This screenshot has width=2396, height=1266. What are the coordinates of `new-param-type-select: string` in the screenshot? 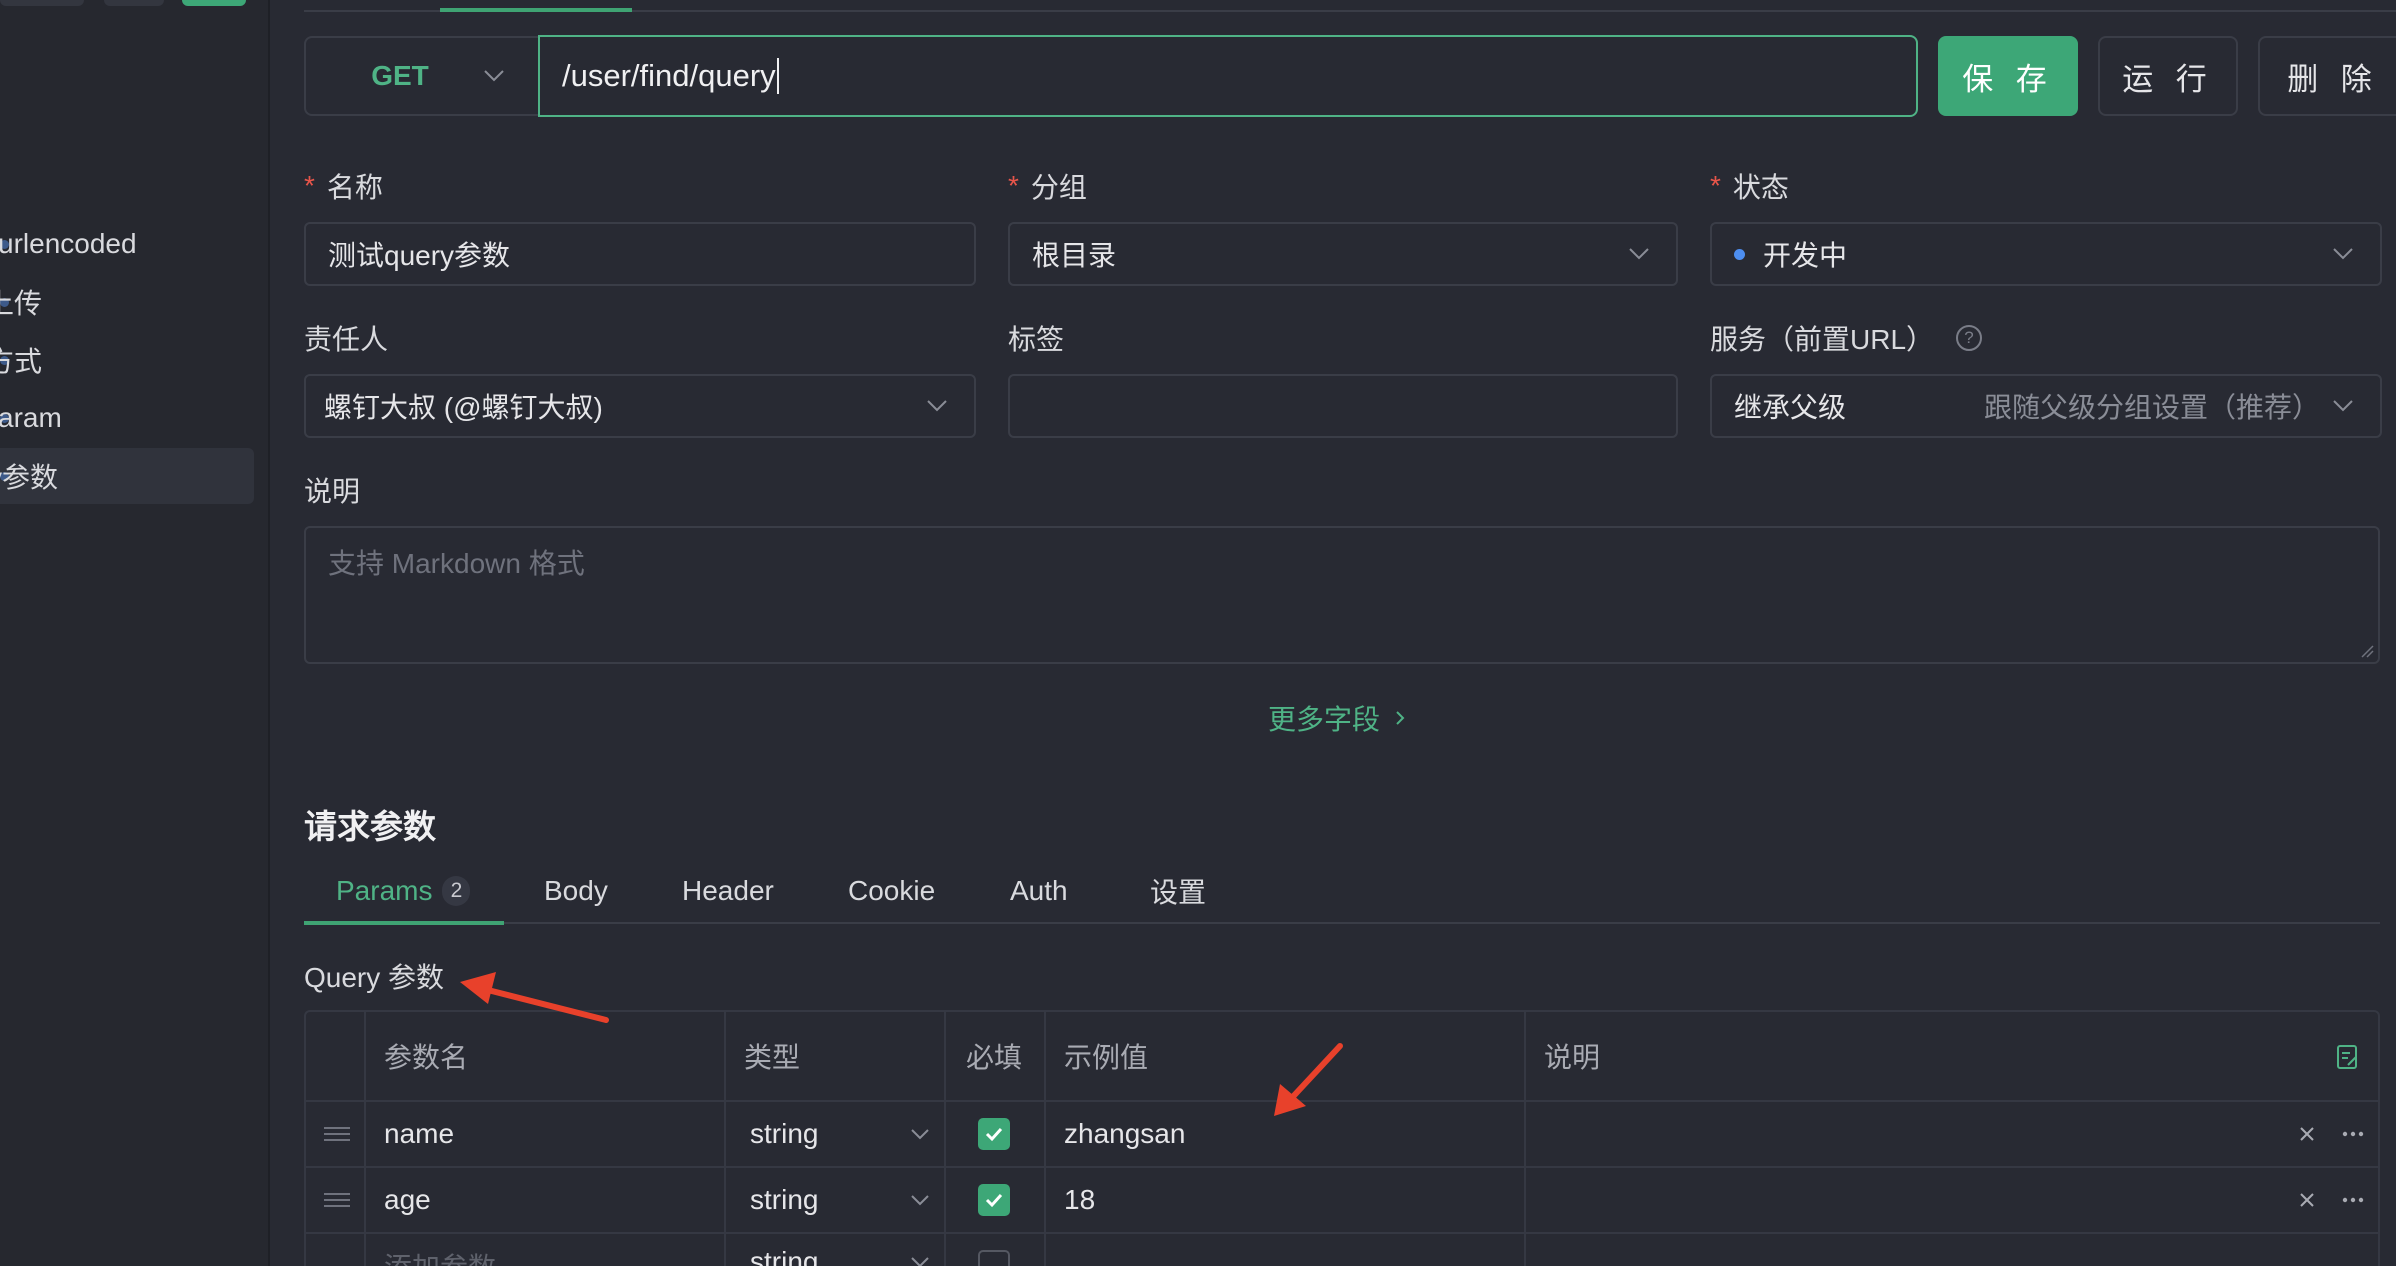 It's located at (836, 1250).